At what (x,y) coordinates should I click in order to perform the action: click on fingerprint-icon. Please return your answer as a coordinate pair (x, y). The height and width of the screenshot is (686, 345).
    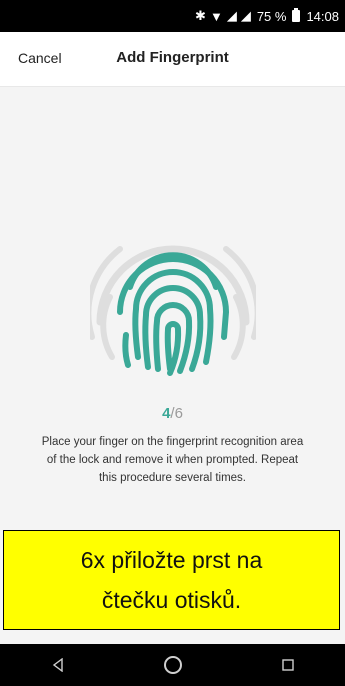
    Looking at the image, I should click on (173, 310).